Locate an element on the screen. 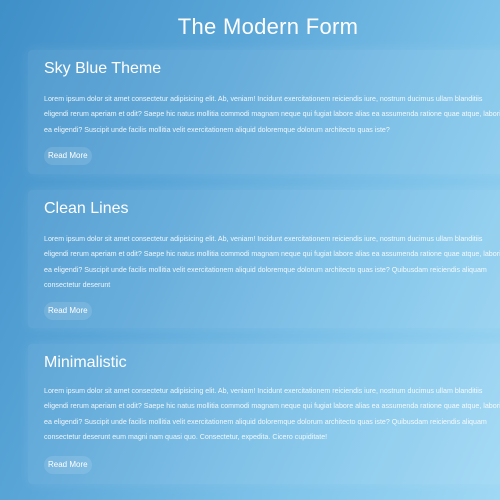 The height and width of the screenshot is (500, 500). card-title: Clean Lines is located at coordinates (86, 208).